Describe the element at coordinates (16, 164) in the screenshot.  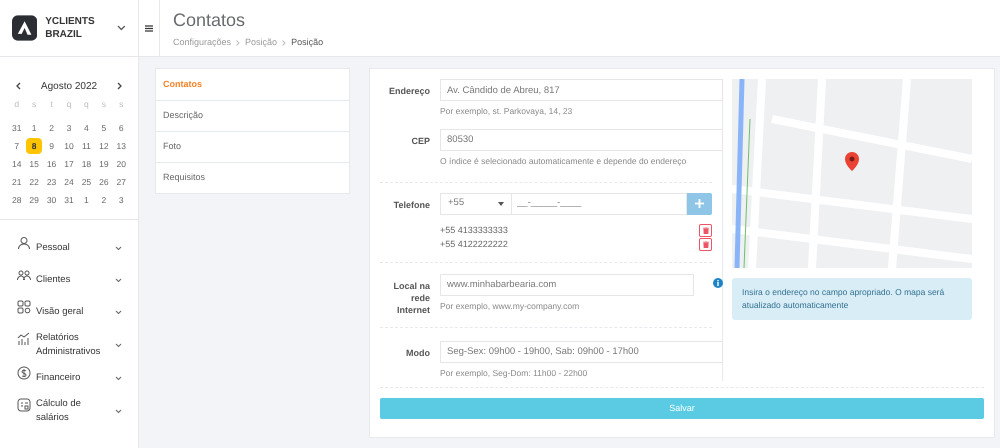
I see `calendar-day: 14` at that location.